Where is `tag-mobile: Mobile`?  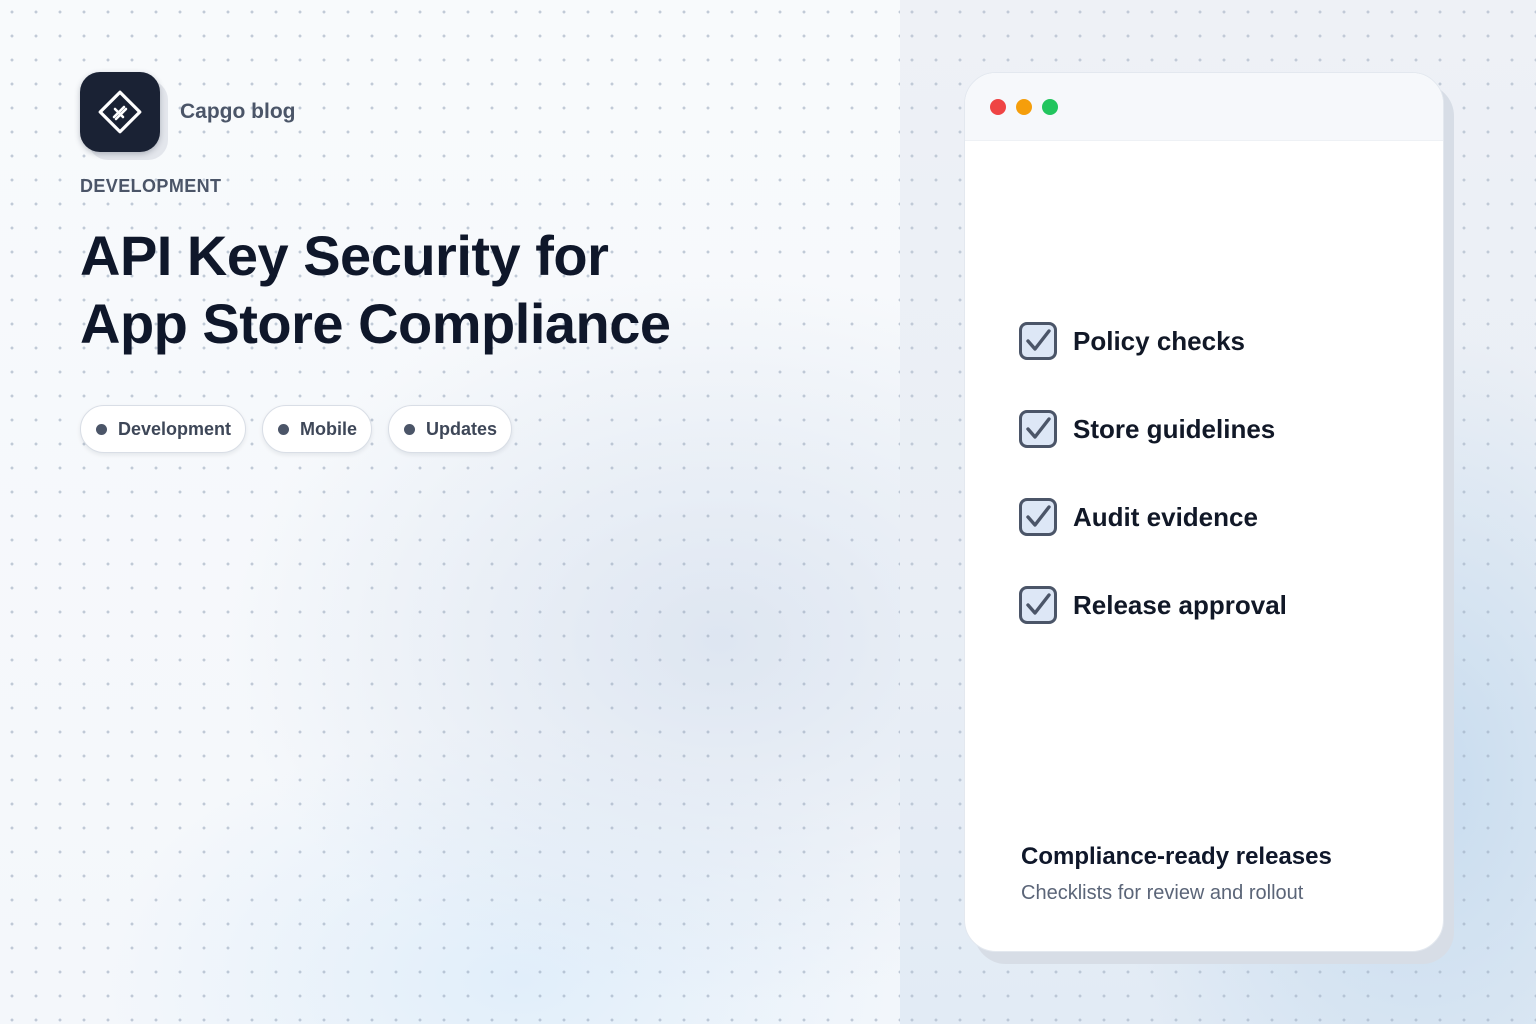
tag-mobile: Mobile is located at coordinates (317, 429).